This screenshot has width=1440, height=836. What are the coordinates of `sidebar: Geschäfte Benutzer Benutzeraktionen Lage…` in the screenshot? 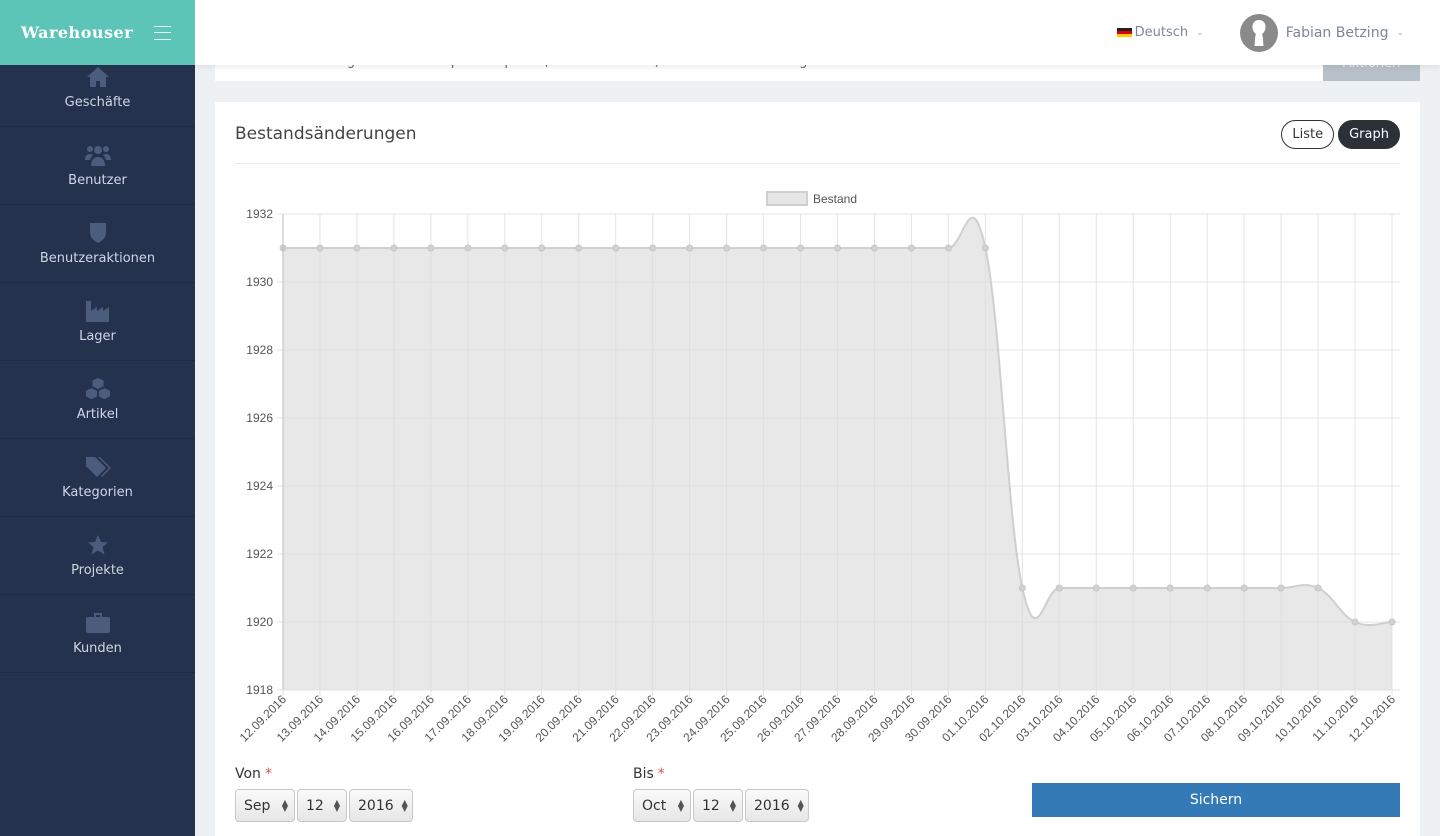 It's located at (97, 418).